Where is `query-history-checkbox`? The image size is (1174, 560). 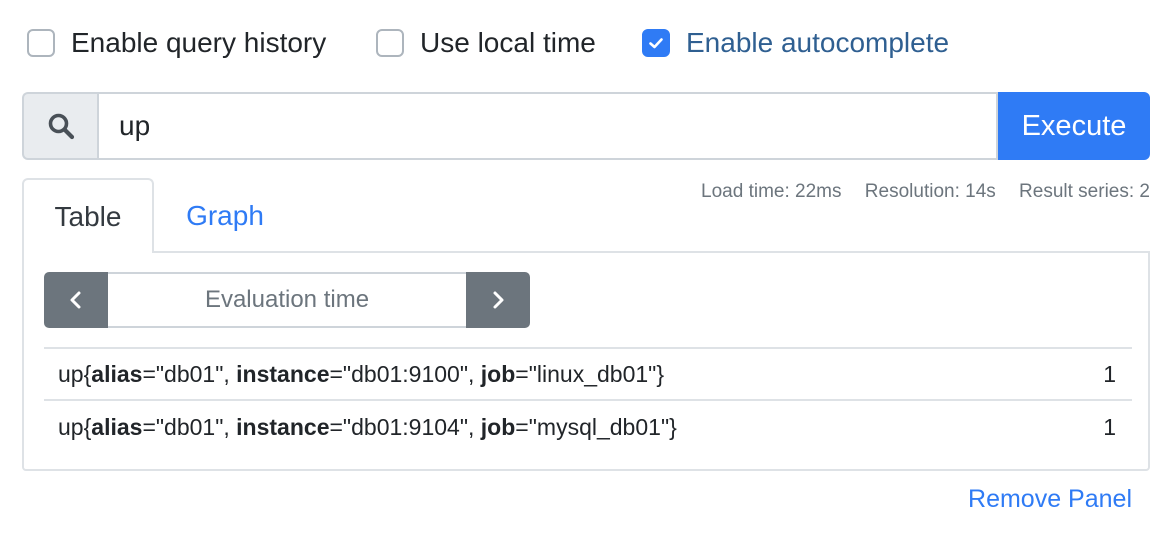 query-history-checkbox is located at coordinates (41, 43).